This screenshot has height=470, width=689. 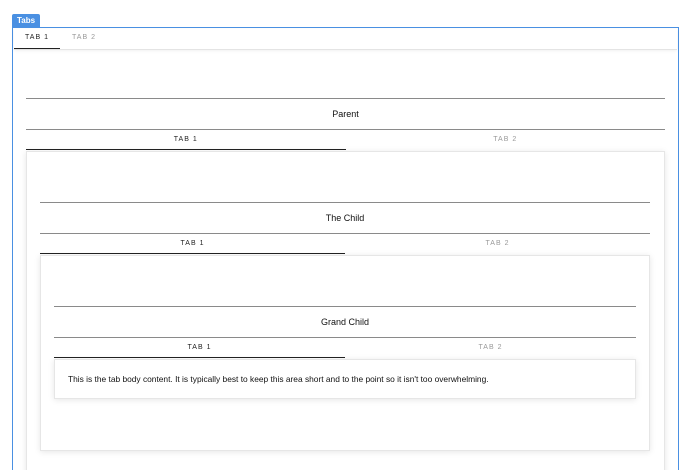 What do you see at coordinates (506, 140) in the screenshot?
I see `parent-tab-2: TAB 2` at bounding box center [506, 140].